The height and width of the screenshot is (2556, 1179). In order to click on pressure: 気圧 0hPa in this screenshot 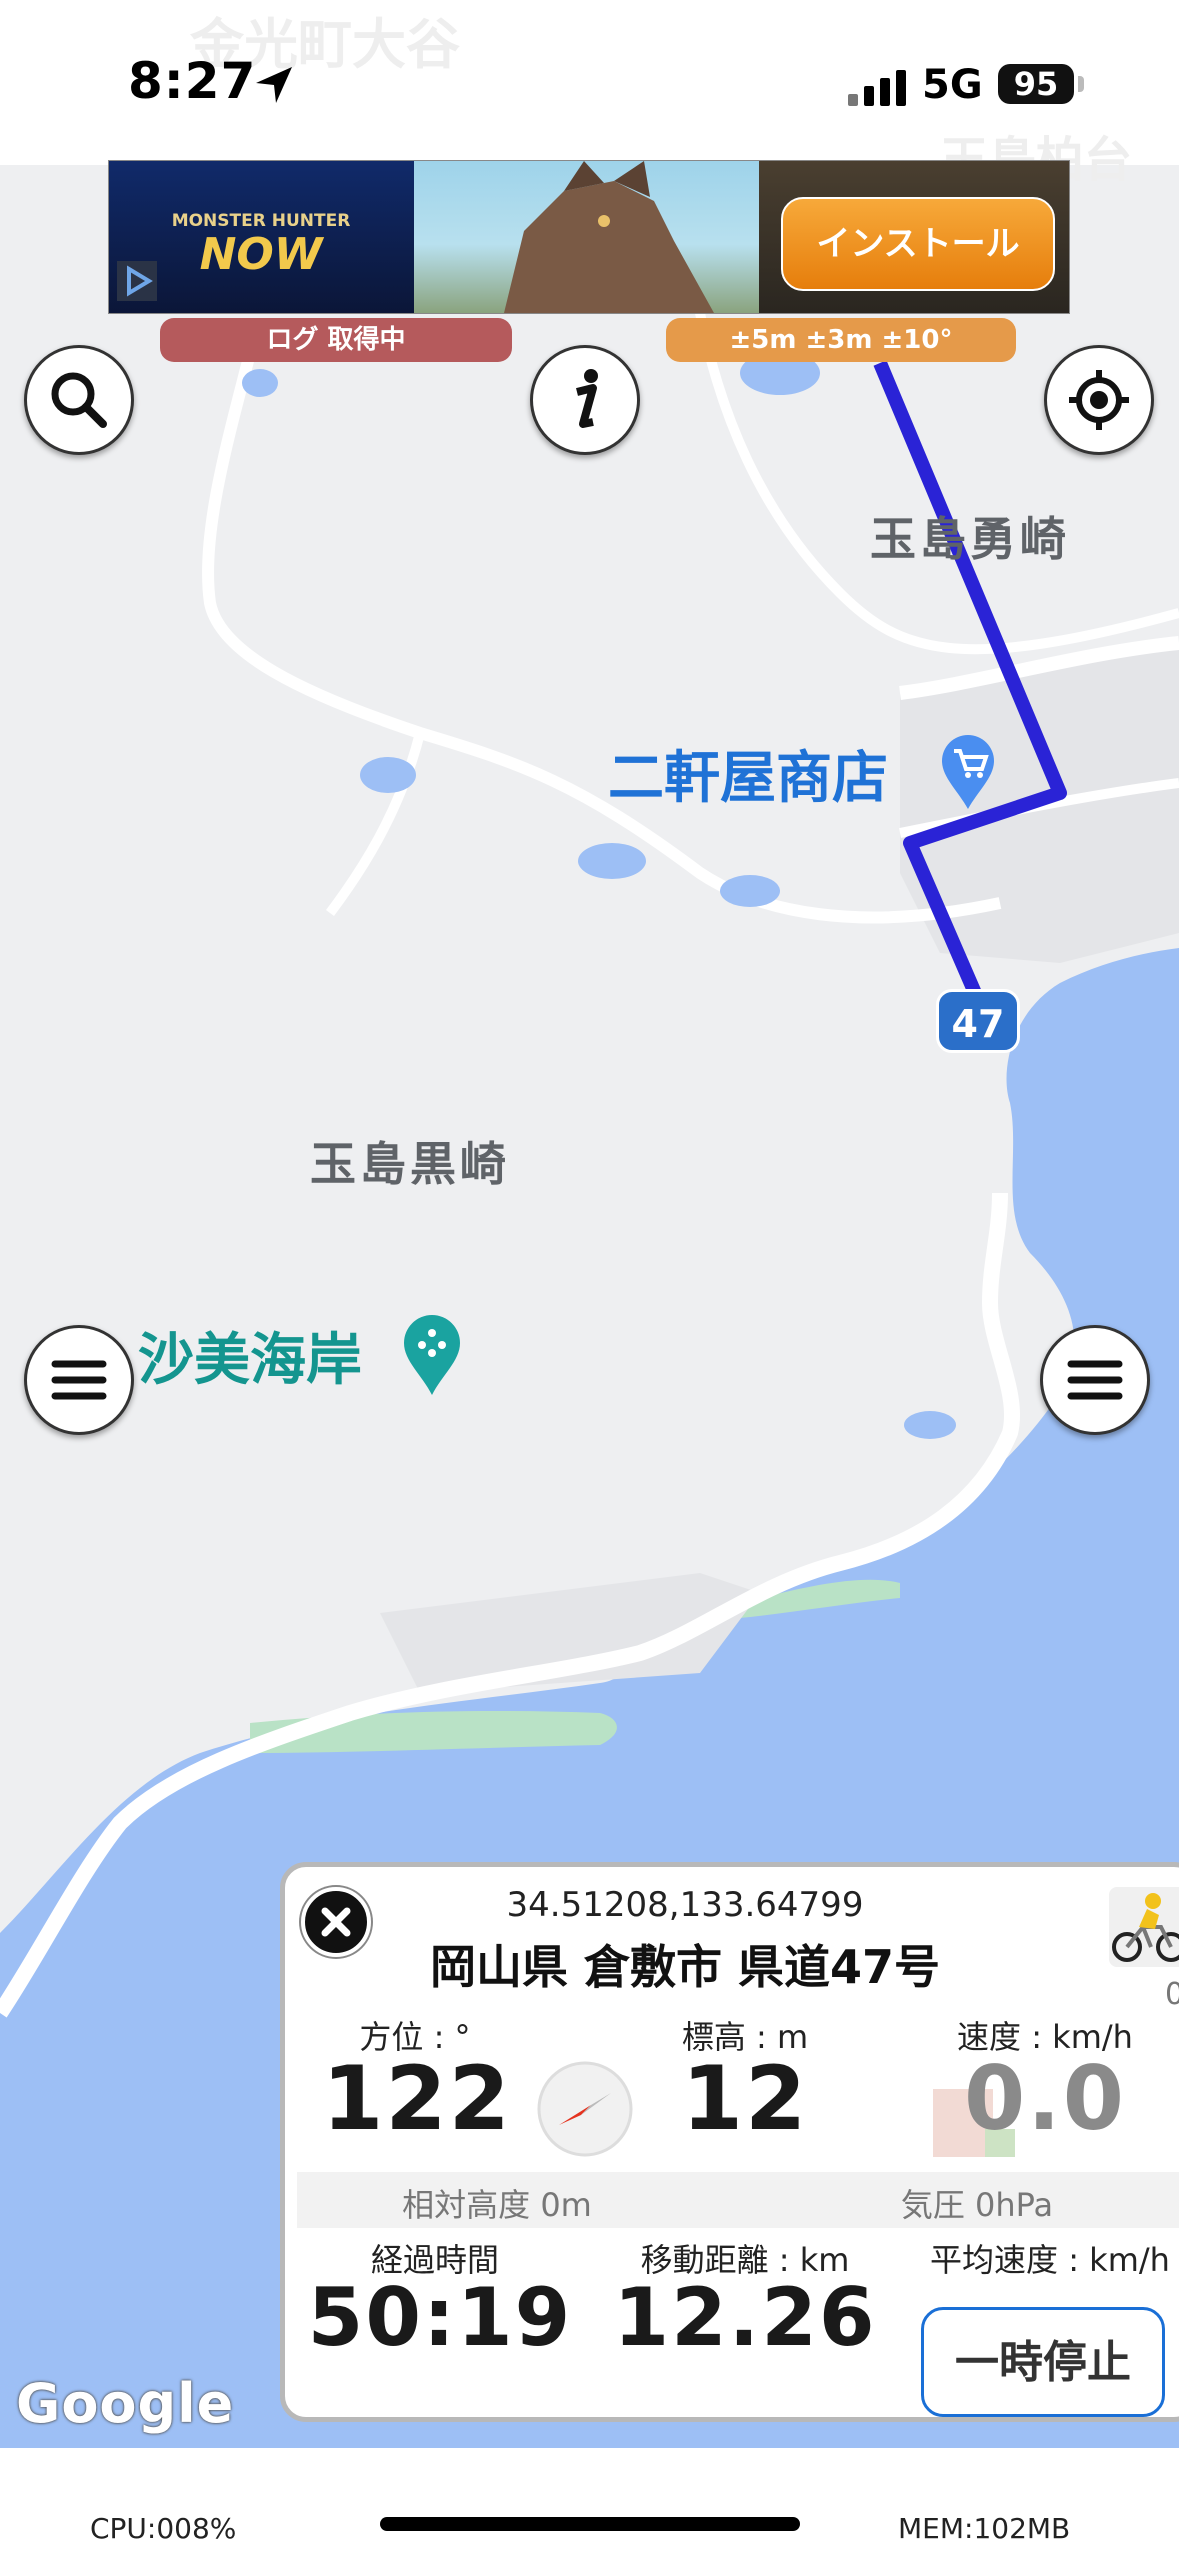, I will do `click(977, 2205)`.